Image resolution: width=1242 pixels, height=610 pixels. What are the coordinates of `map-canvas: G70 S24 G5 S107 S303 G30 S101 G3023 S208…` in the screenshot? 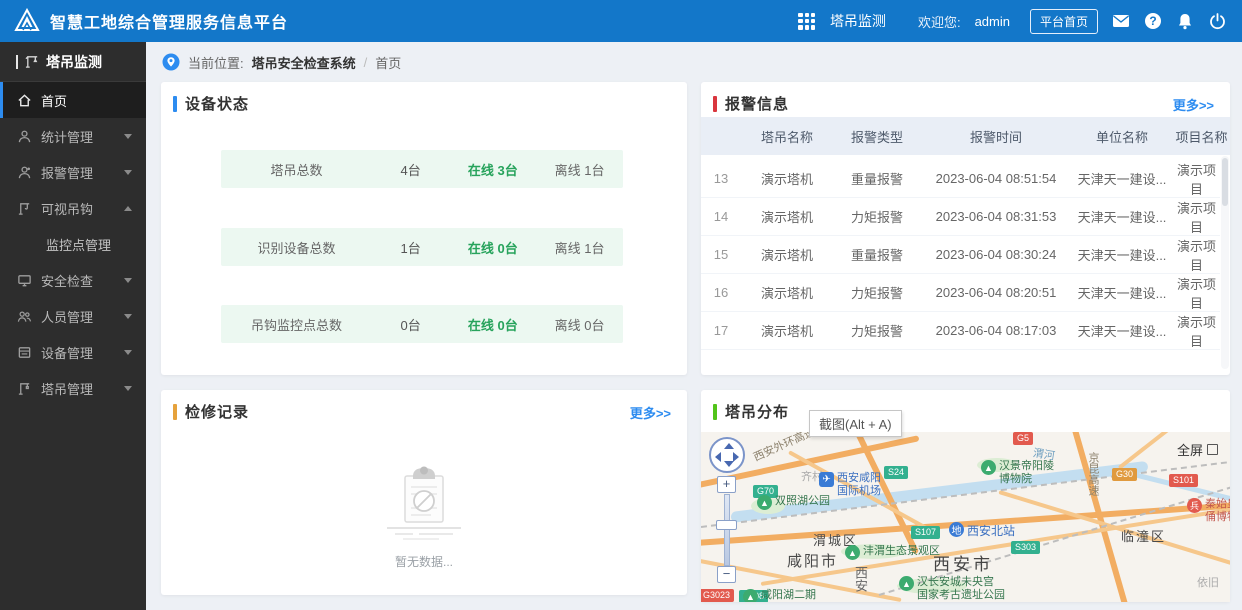 It's located at (965, 517).